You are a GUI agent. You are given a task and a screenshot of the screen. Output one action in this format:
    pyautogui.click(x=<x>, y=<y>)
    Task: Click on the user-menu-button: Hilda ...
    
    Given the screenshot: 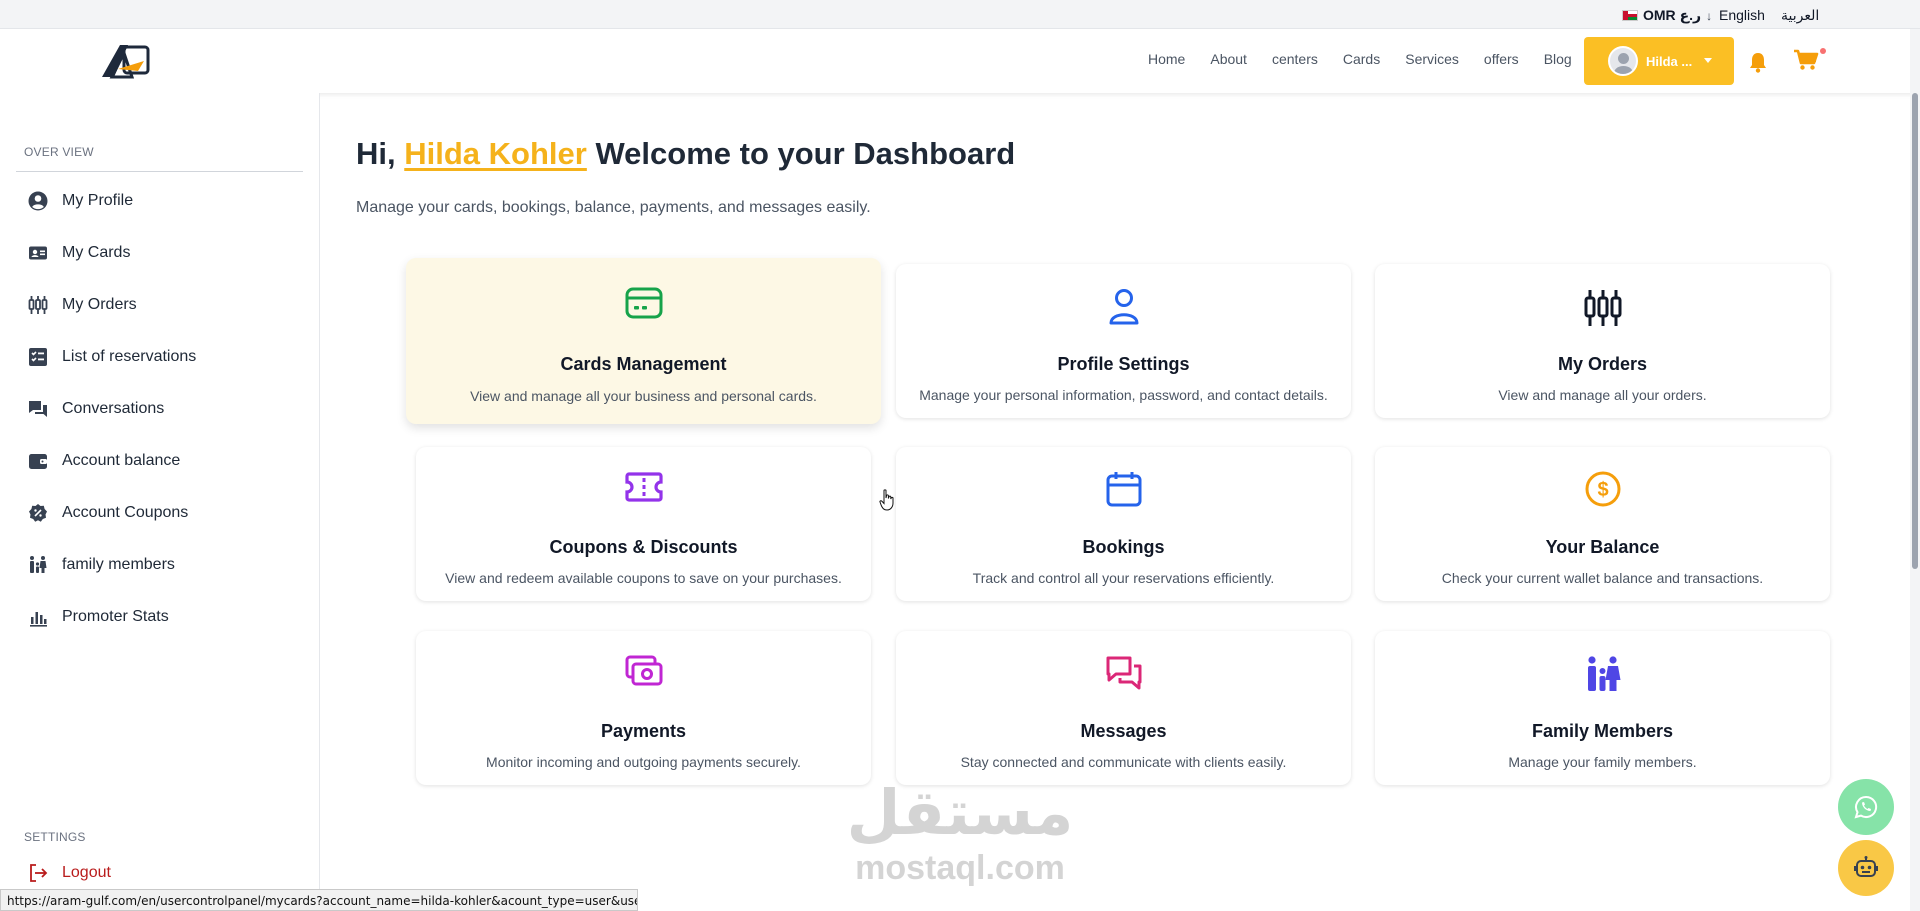 What is the action you would take?
    pyautogui.click(x=1659, y=61)
    